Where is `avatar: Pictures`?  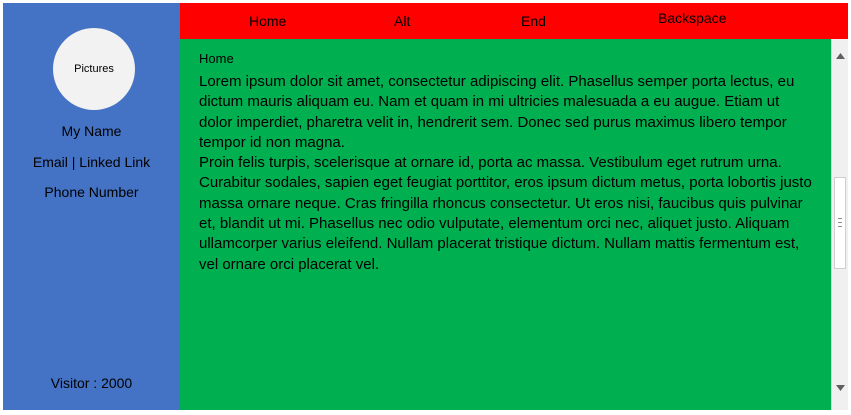 avatar: Pictures is located at coordinates (94, 69).